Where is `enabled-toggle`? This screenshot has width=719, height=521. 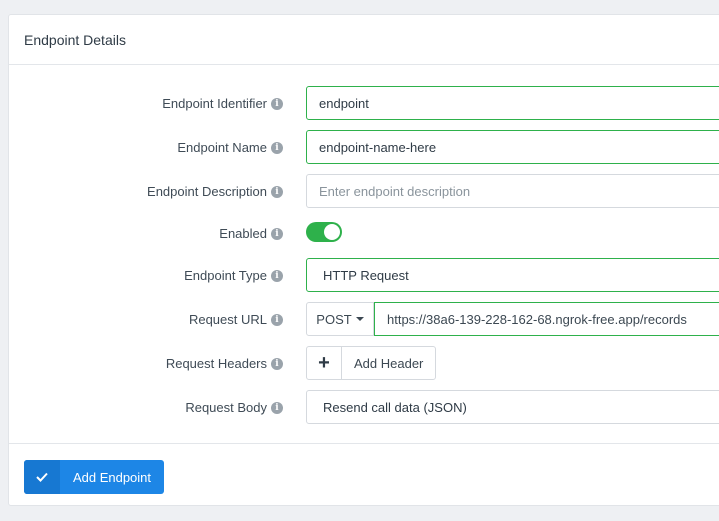 enabled-toggle is located at coordinates (324, 232).